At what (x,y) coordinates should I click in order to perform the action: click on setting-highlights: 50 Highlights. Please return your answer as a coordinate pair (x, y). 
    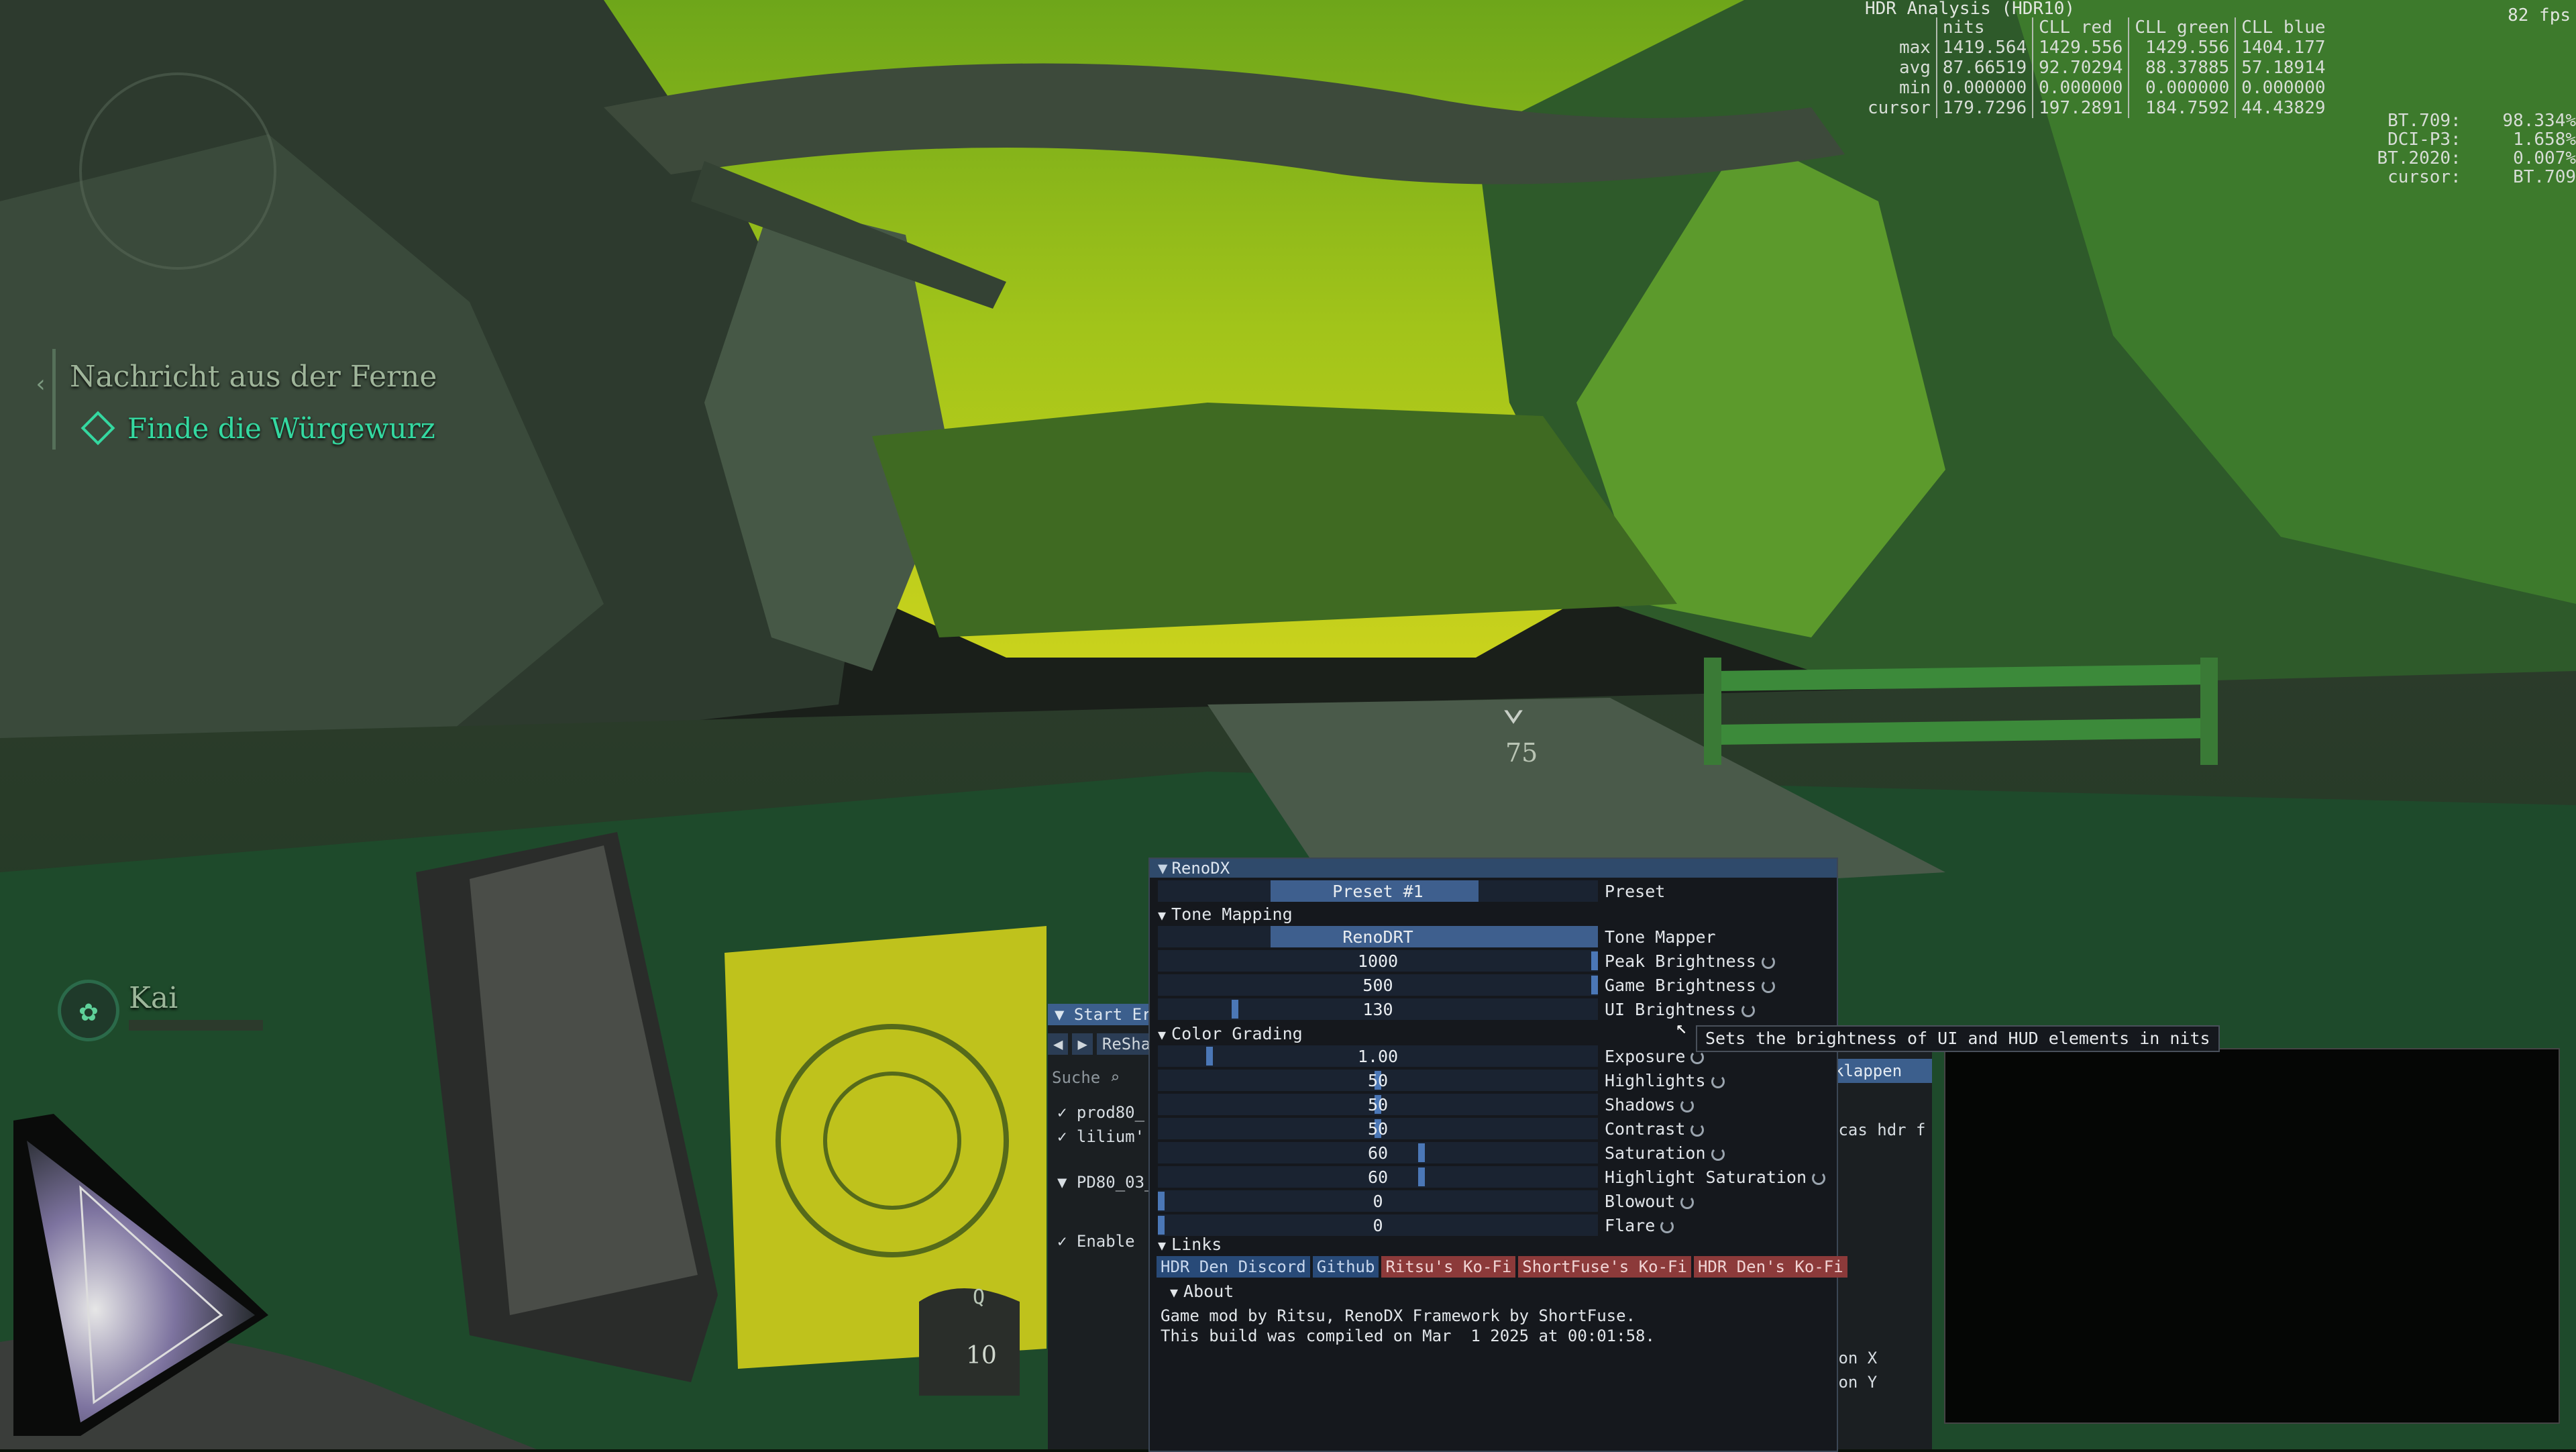
    Looking at the image, I should click on (1493, 1081).